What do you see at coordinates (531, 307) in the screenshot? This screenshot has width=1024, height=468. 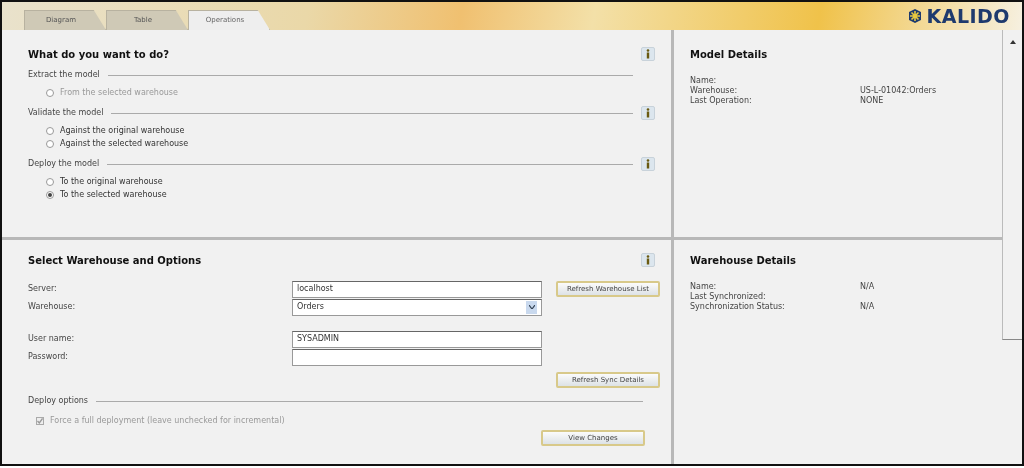 I see `caret-icon` at bounding box center [531, 307].